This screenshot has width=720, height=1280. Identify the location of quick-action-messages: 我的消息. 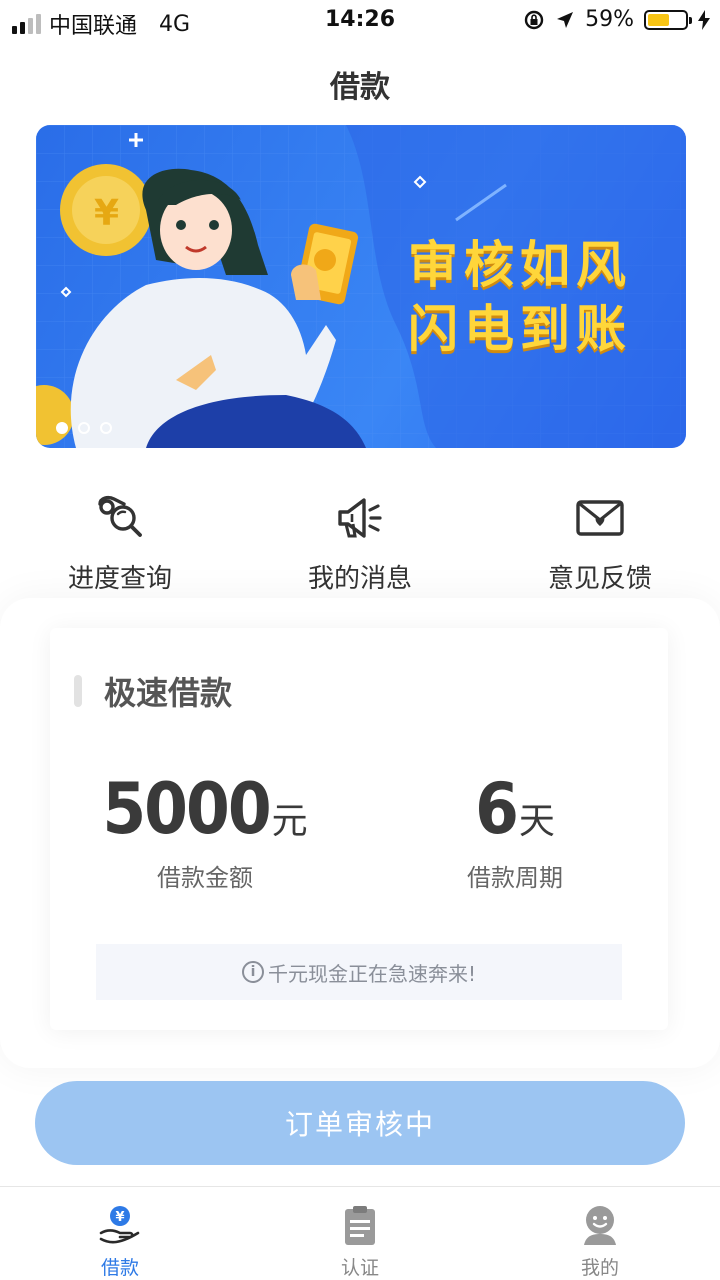
(360, 542).